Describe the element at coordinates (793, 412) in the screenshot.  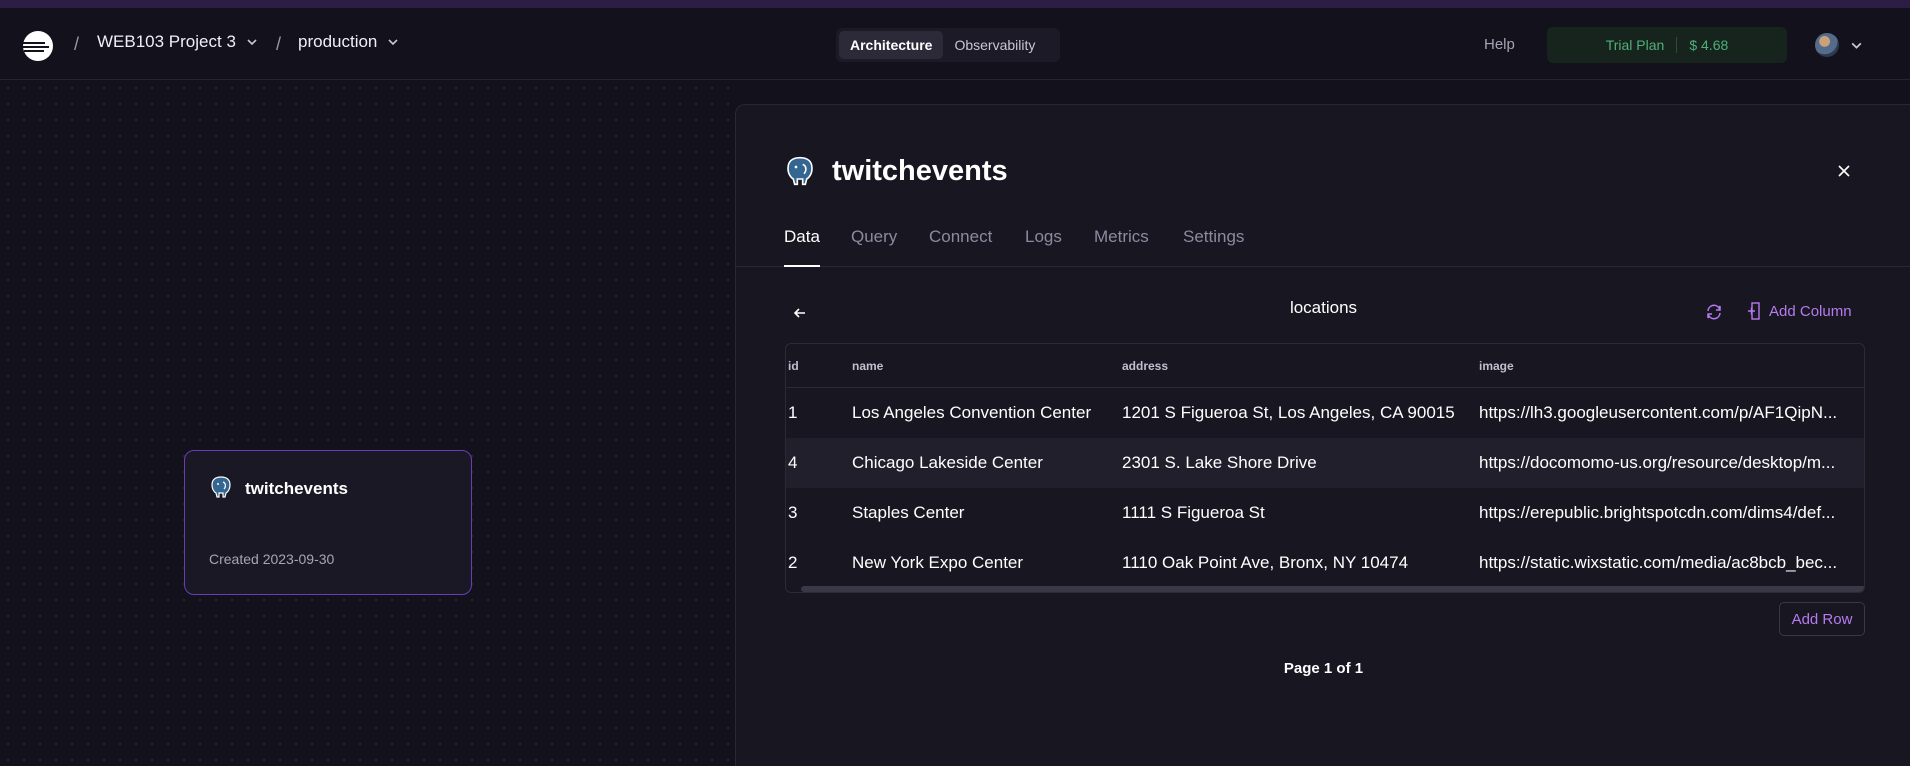
I see `cell-id: 1` at that location.